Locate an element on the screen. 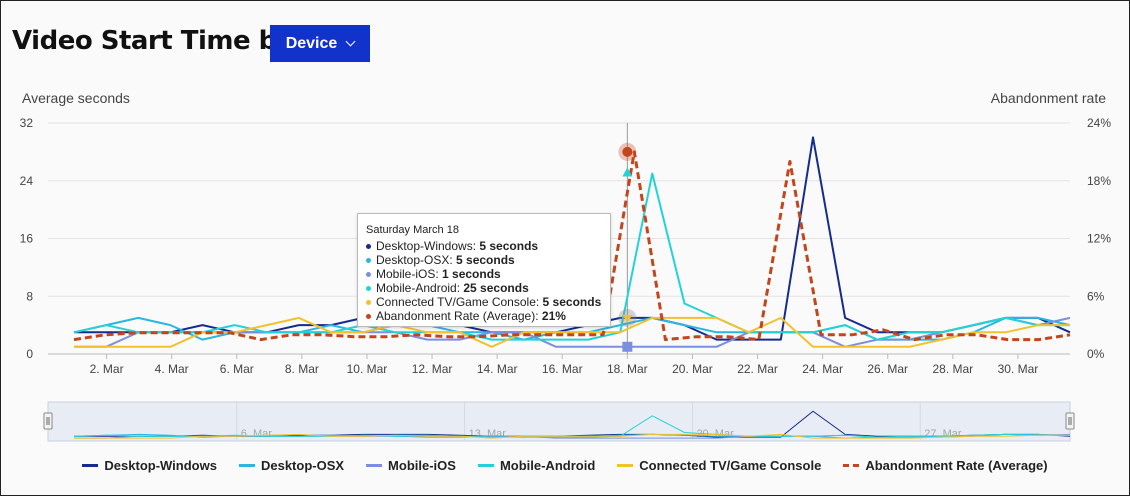 Image resolution: width=1130 pixels, height=496 pixels. y-right-tick-label: 6% is located at coordinates (1096, 296).